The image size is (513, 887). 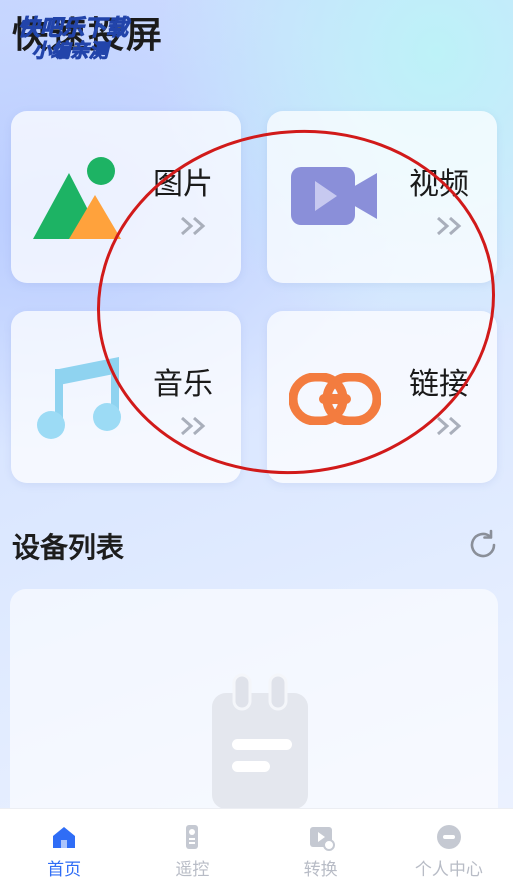 I want to click on music-card-label: 音乐, so click(x=183, y=384).